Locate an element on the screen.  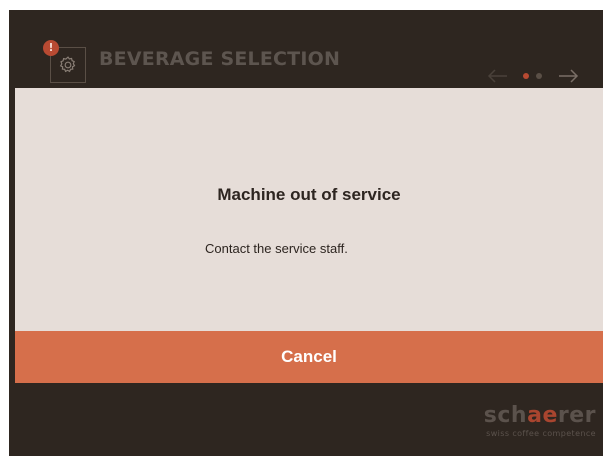
page-navigation is located at coordinates (533, 76).